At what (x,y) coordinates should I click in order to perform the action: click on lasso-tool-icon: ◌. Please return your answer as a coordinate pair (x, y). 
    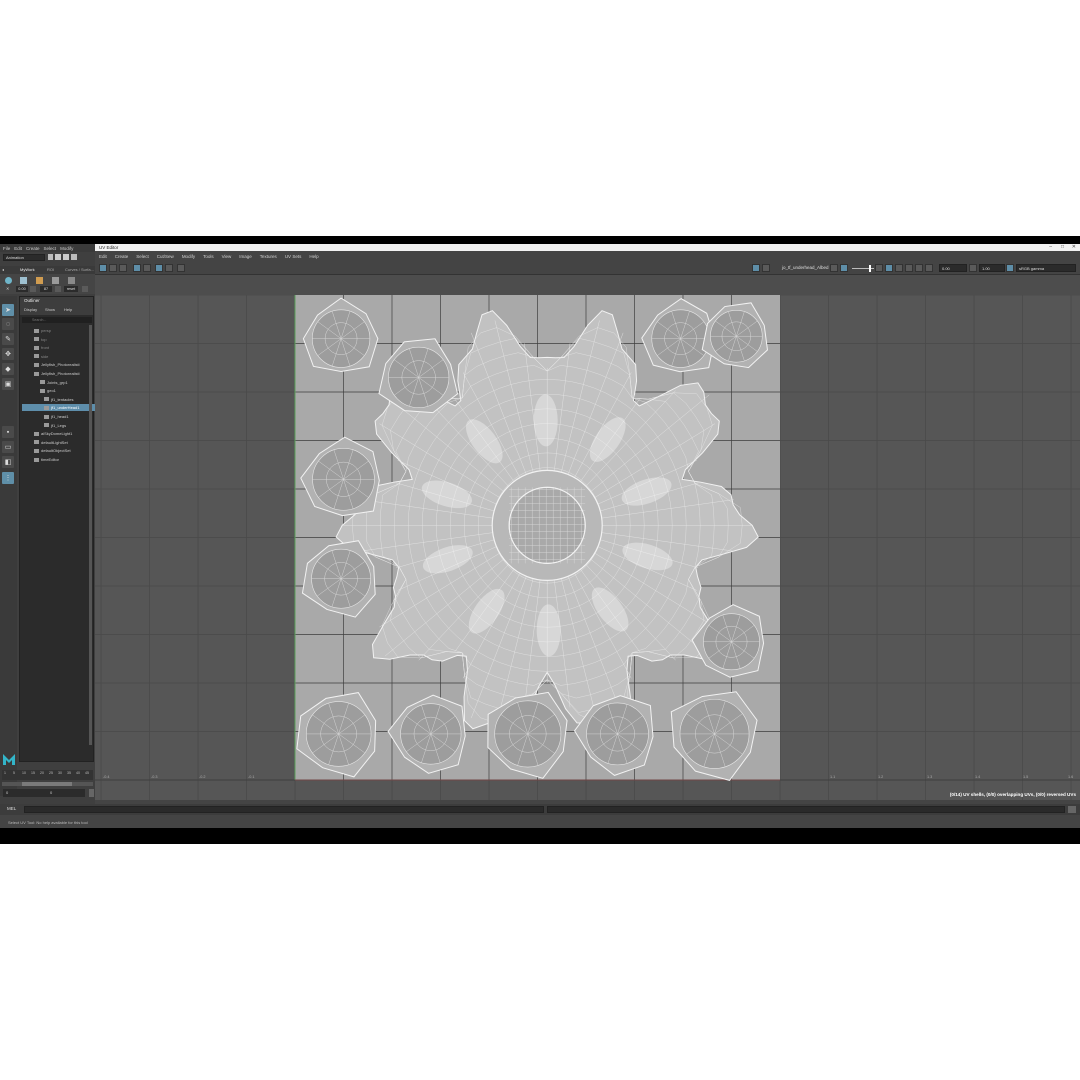
    Looking at the image, I should click on (8, 324).